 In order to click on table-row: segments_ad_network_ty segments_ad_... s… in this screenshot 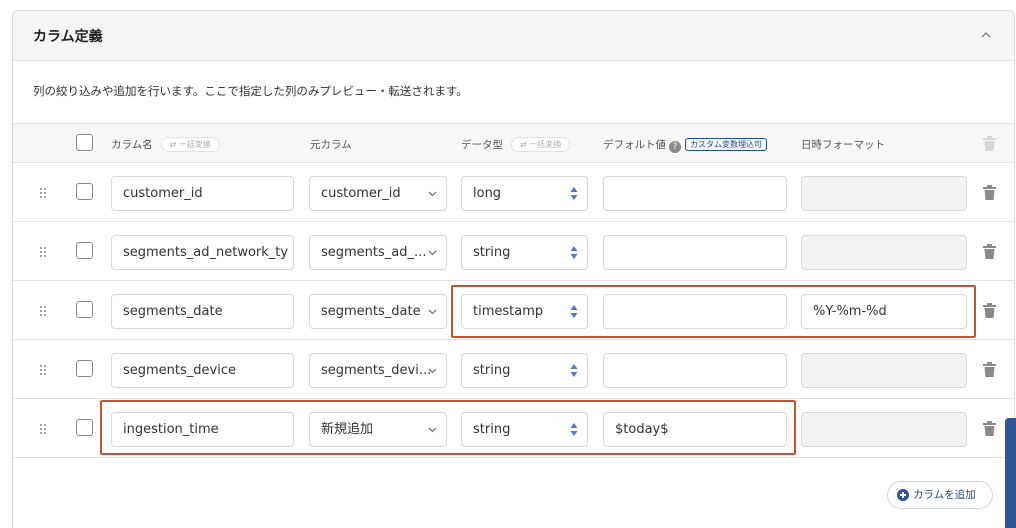, I will do `click(513, 251)`.